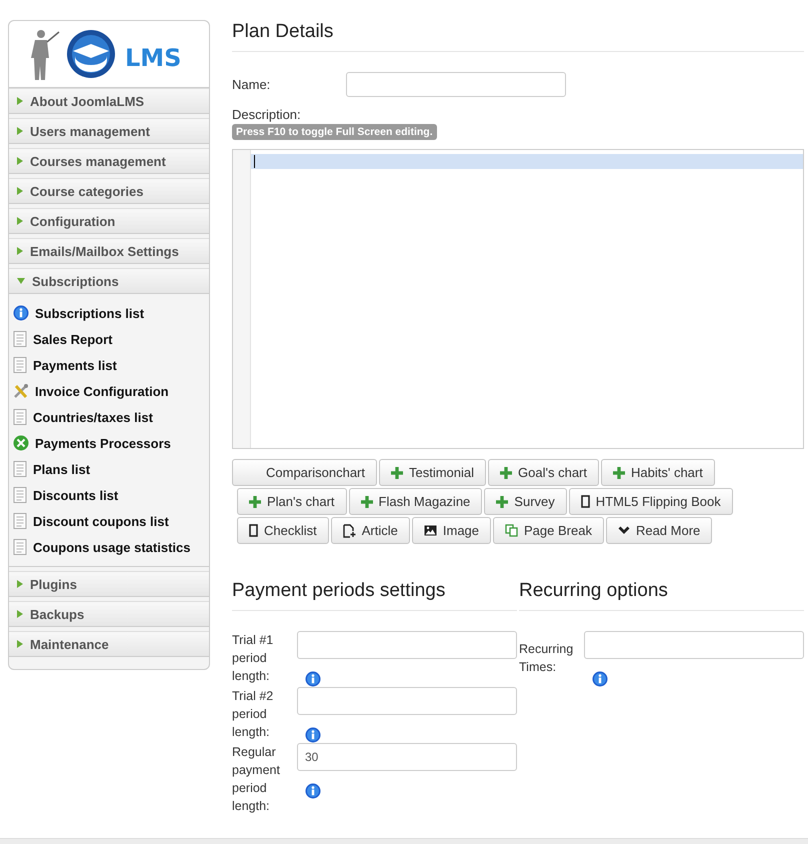  I want to click on sidebar-item: Coupons usage statistics, so click(109, 547).